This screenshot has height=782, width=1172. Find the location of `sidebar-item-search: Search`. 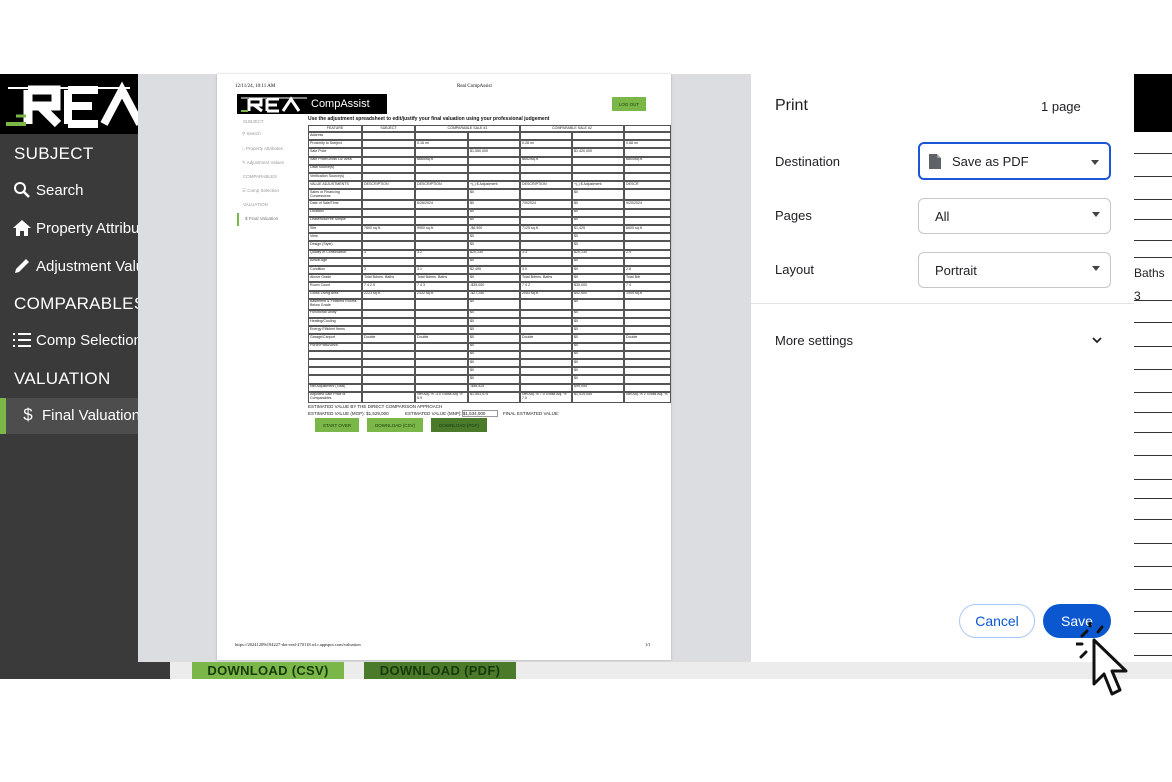

sidebar-item-search: Search is located at coordinates (48, 190).